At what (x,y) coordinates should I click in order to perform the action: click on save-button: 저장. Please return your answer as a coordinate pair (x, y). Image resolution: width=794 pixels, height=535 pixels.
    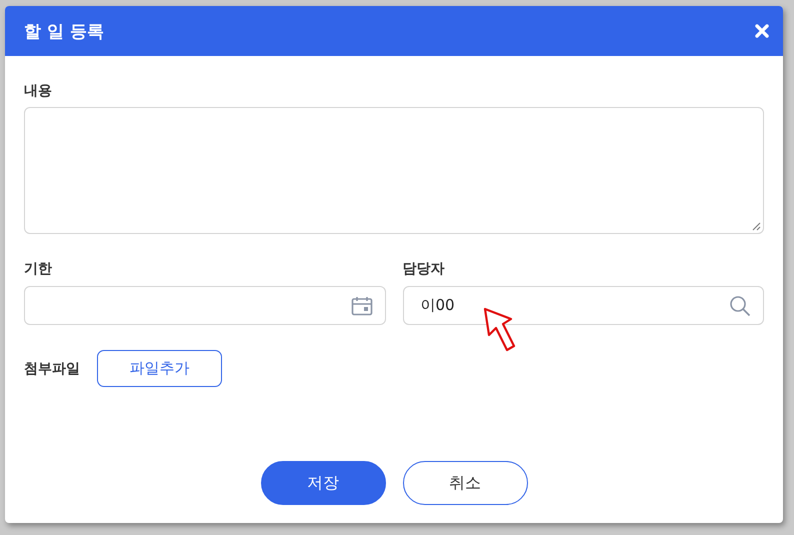
    Looking at the image, I should click on (323, 483).